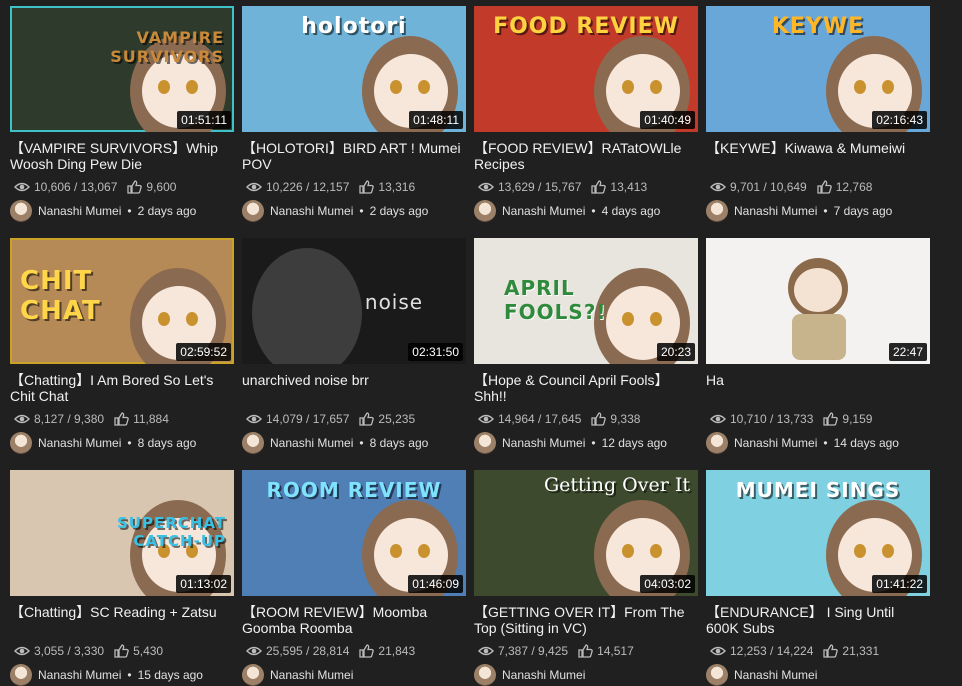  What do you see at coordinates (818, 651) in the screenshot?
I see `video-stats: 12,253 / 14,224 21,331` at bounding box center [818, 651].